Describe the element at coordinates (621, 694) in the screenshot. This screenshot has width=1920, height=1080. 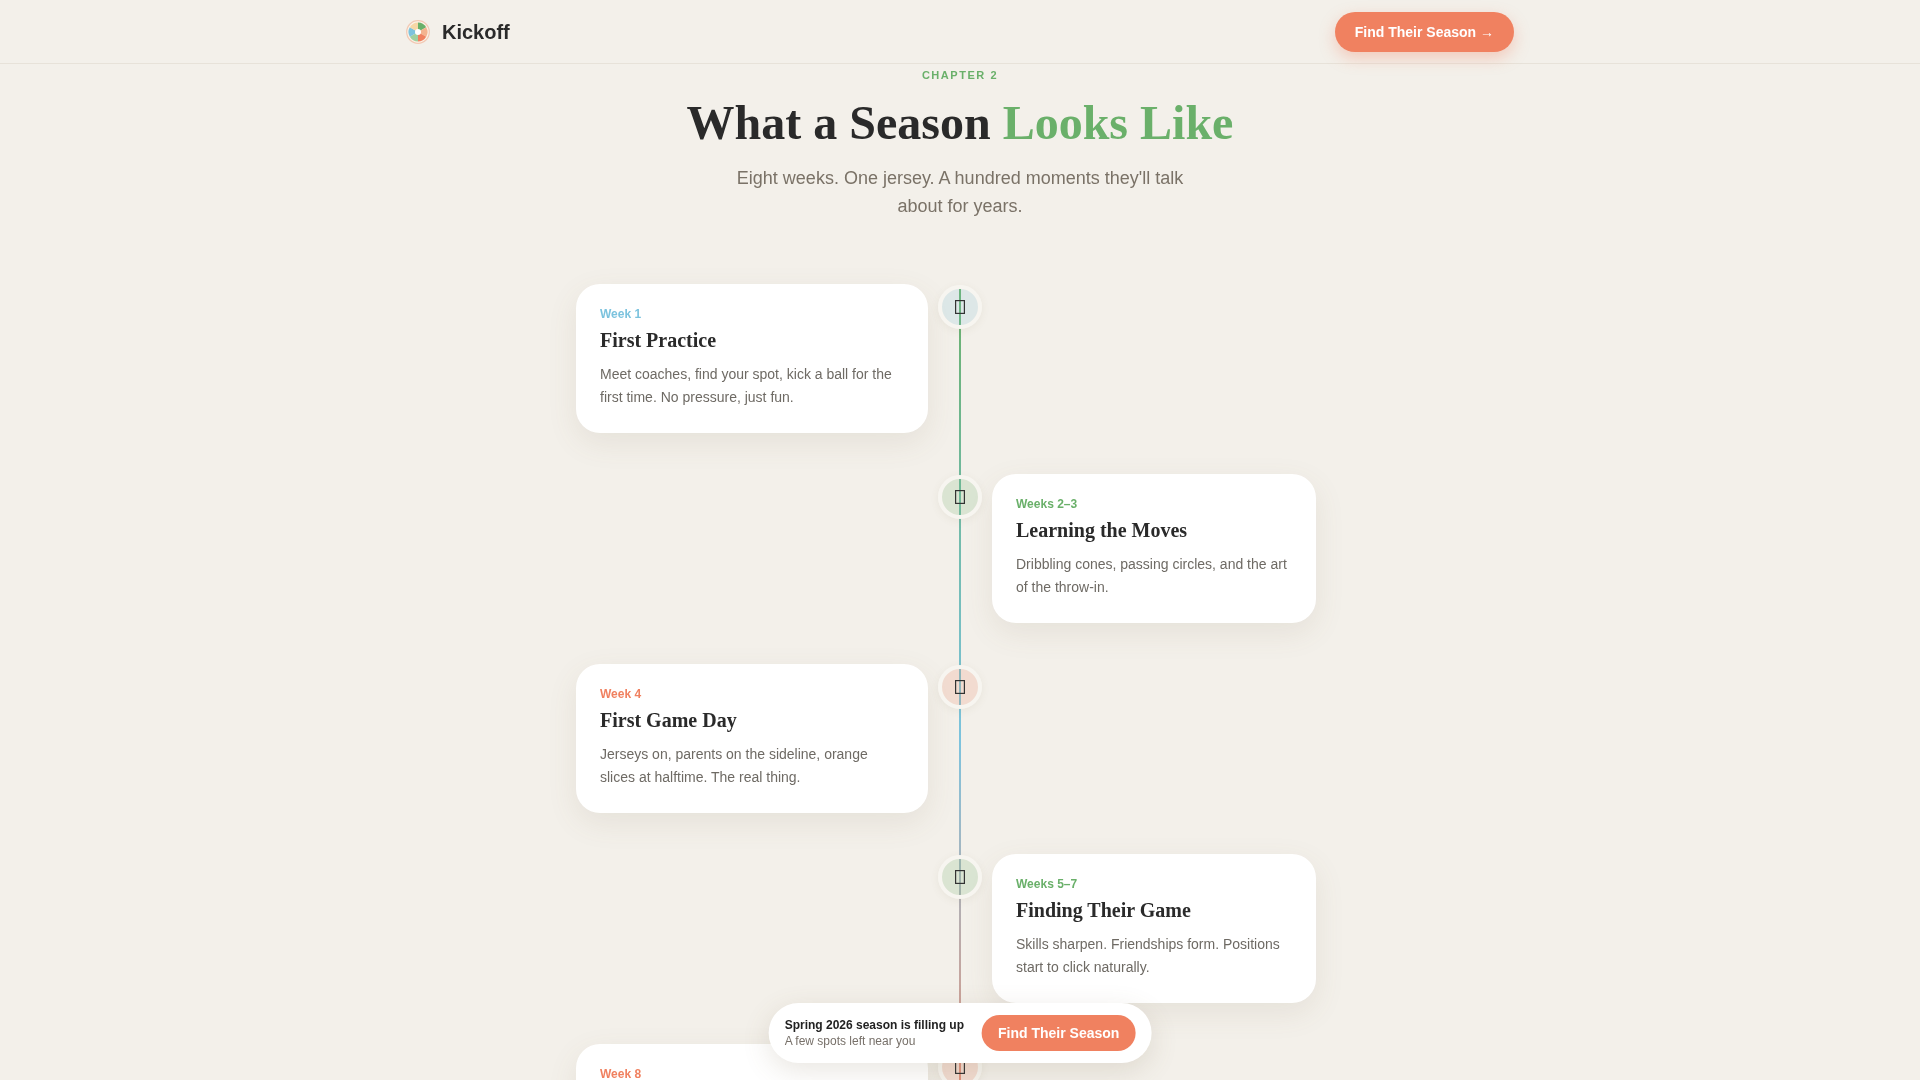
I see `week-label: Week 4` at that location.